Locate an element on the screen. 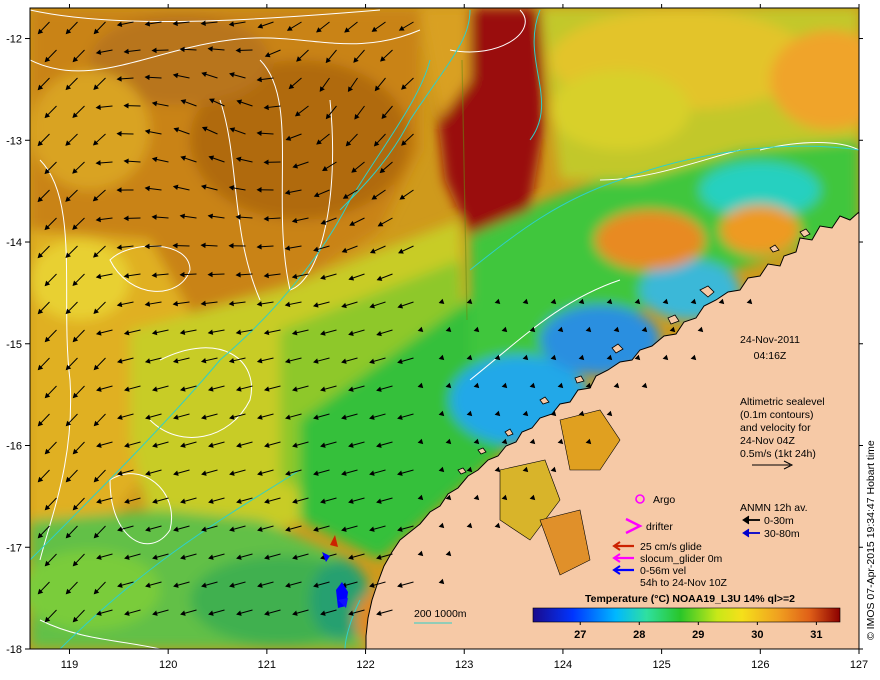  isobath-label: 200 1000m is located at coordinates (440, 614).